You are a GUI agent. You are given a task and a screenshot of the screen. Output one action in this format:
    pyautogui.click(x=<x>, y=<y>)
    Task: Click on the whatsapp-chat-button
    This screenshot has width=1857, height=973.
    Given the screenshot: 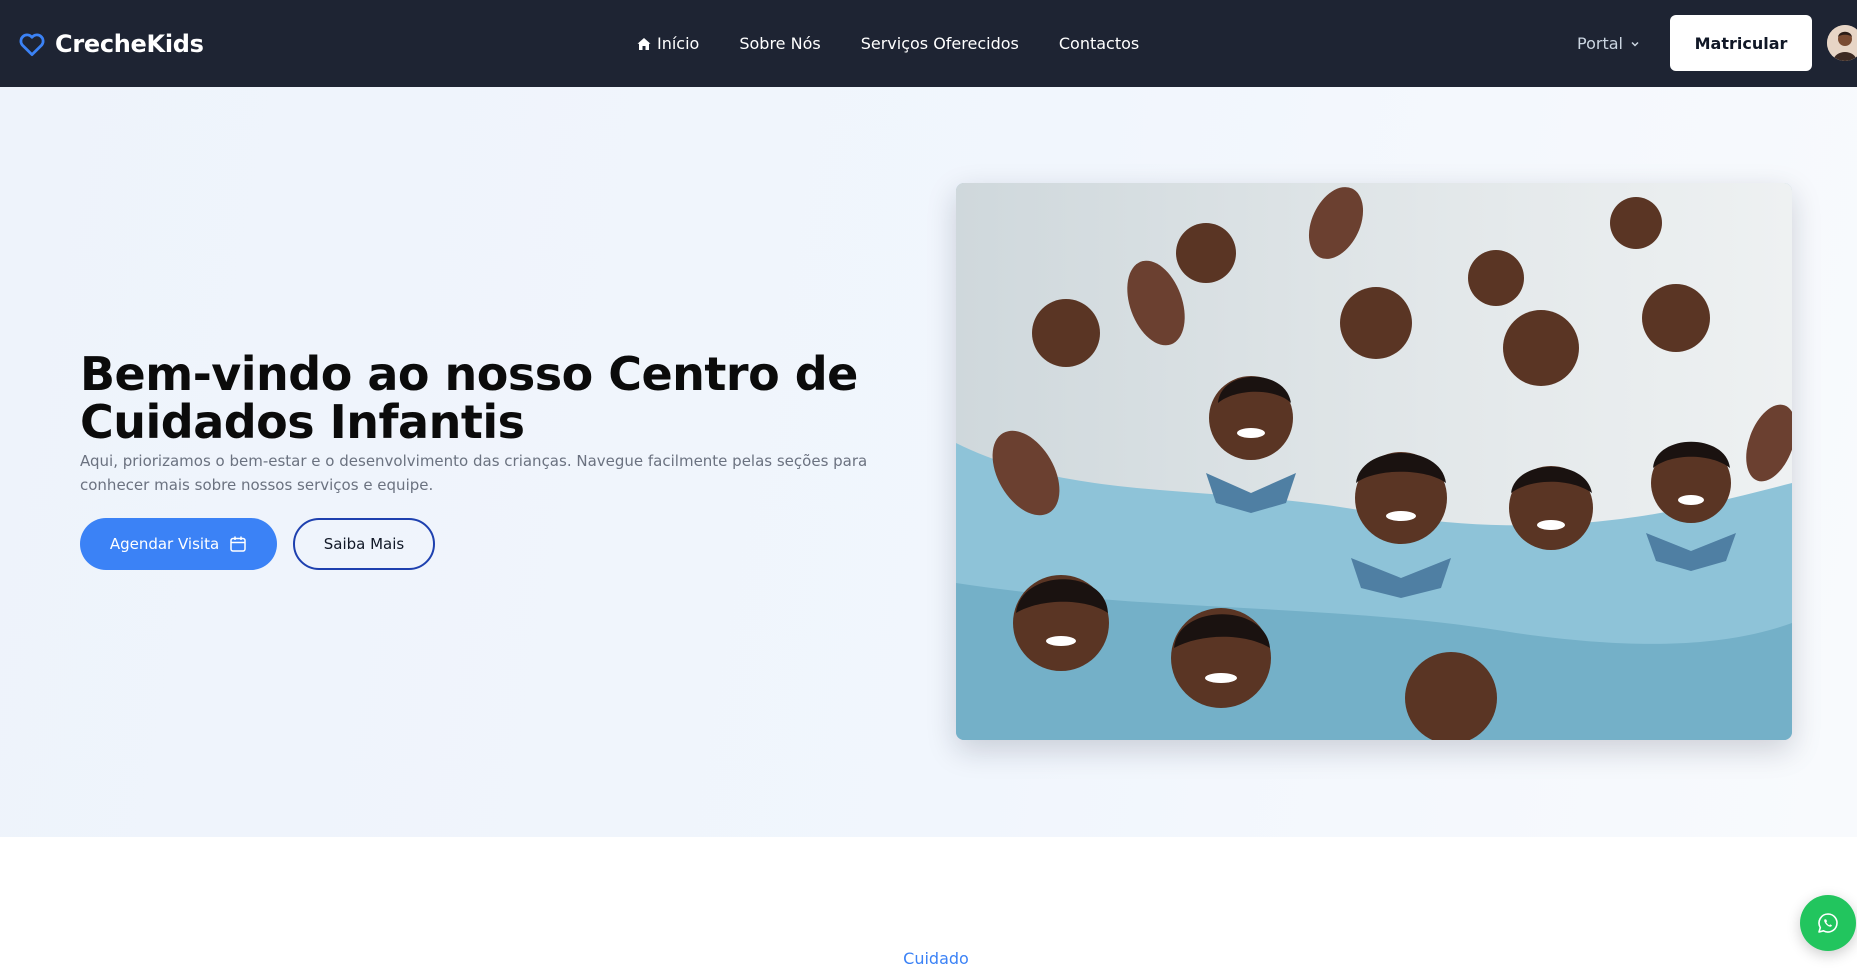 What is the action you would take?
    pyautogui.click(x=1828, y=923)
    